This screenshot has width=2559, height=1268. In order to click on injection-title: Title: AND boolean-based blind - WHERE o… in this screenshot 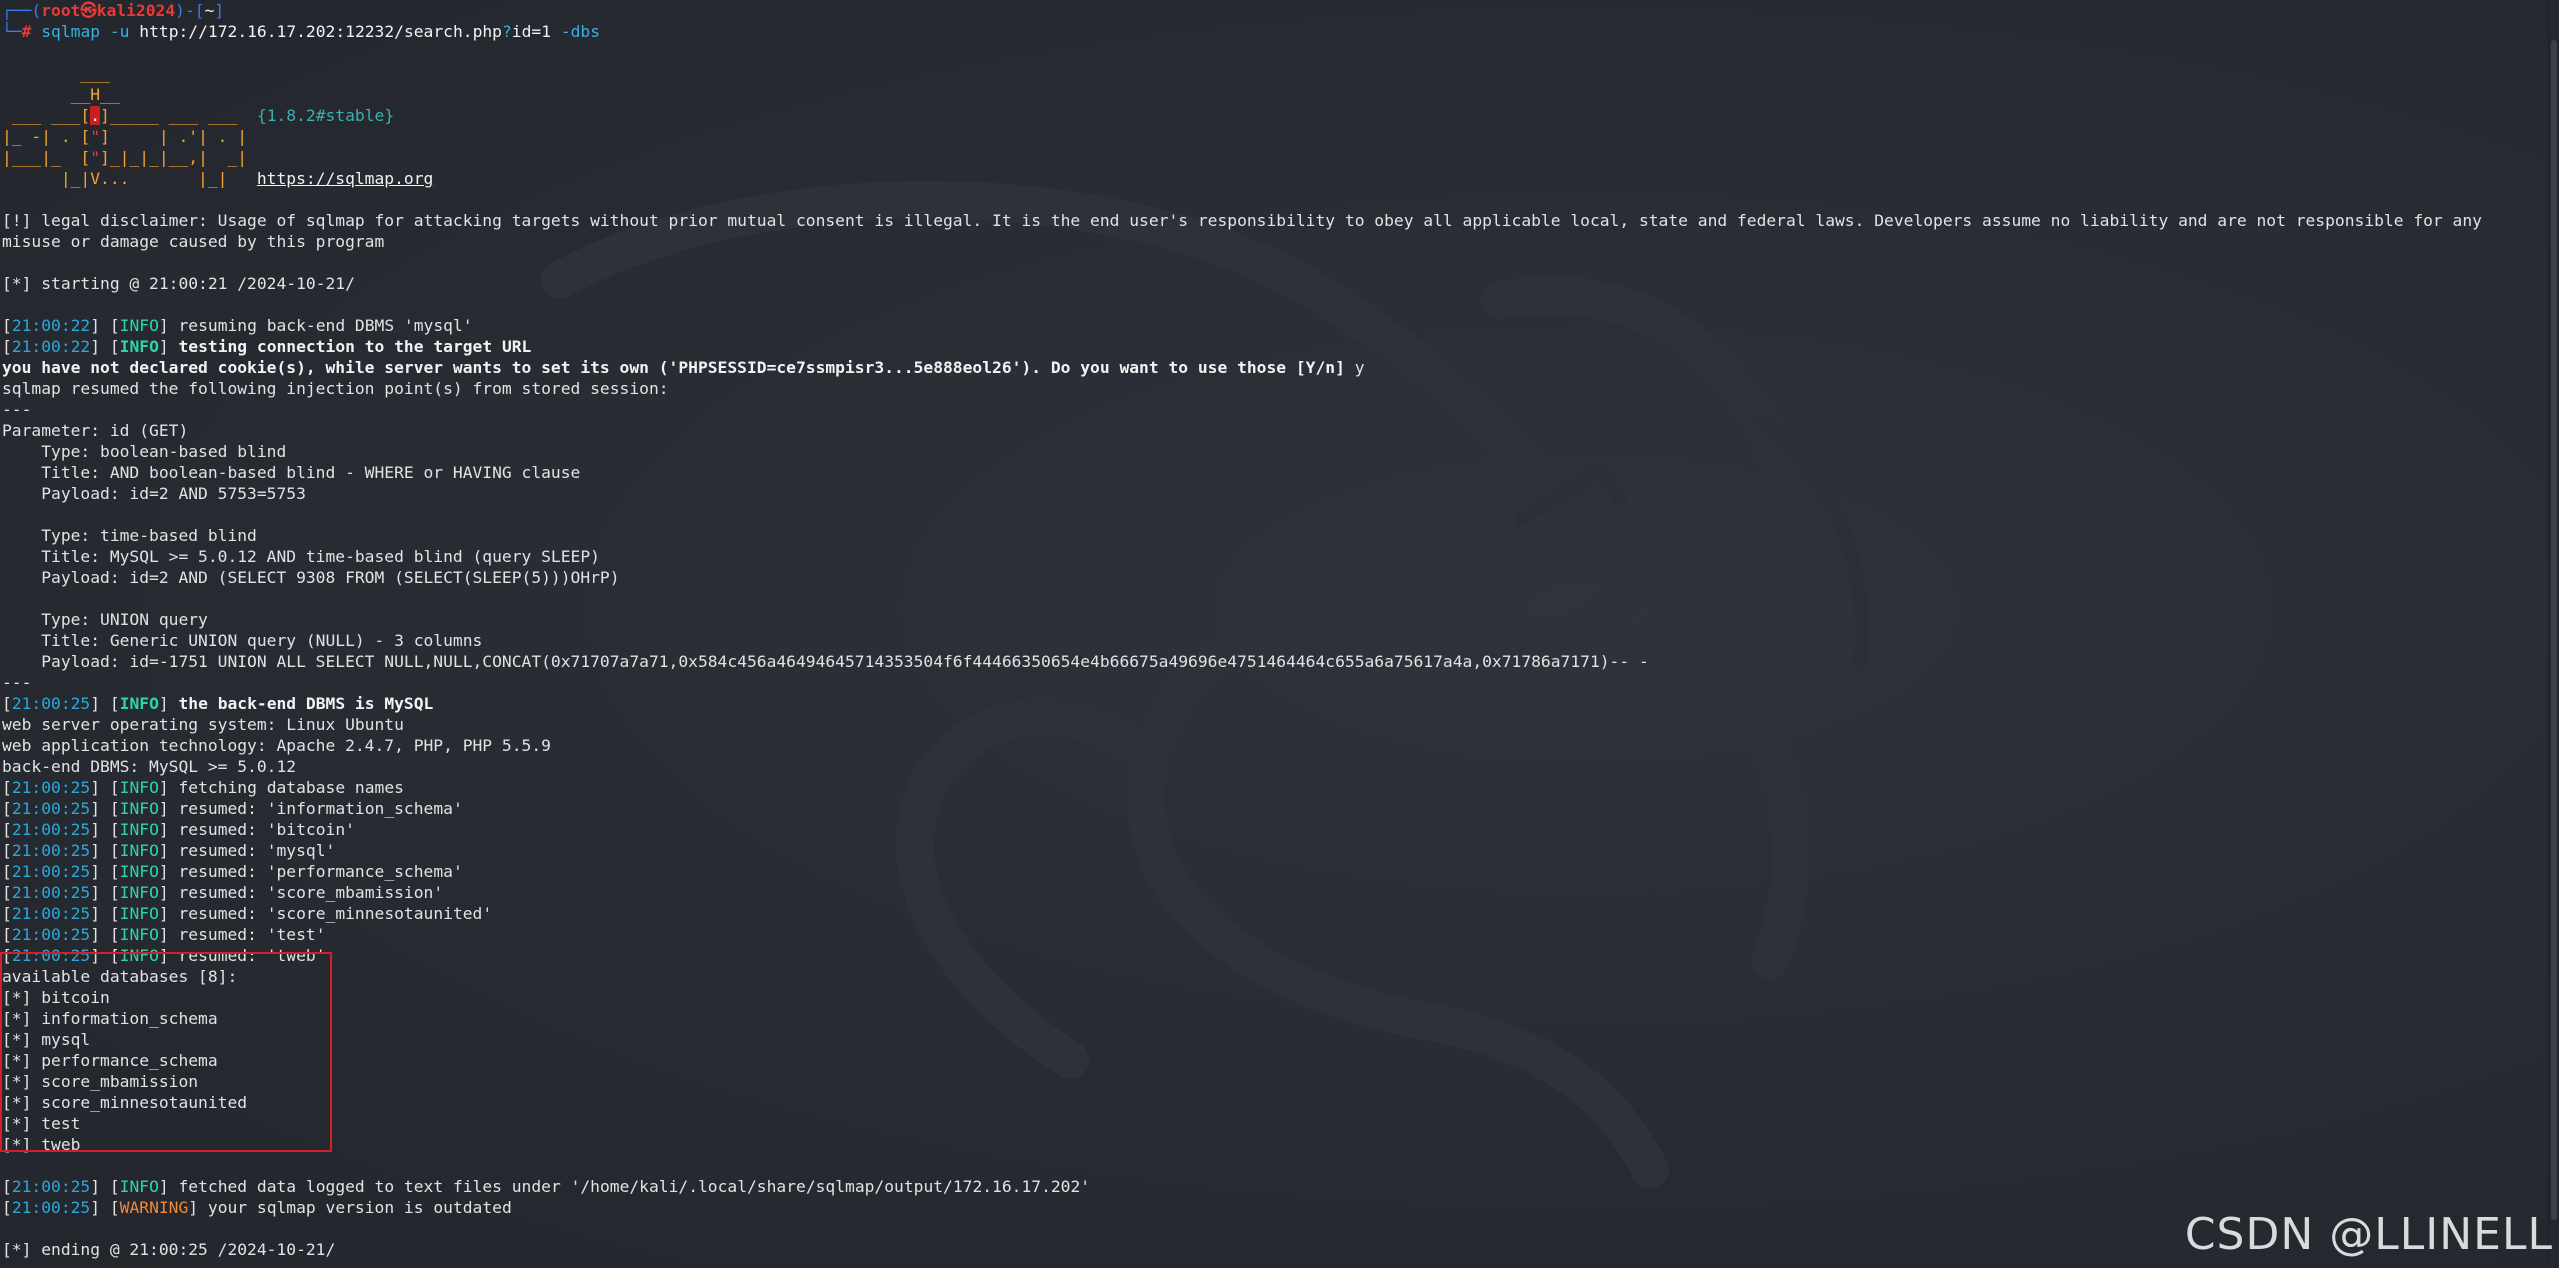, I will do `click(291, 472)`.